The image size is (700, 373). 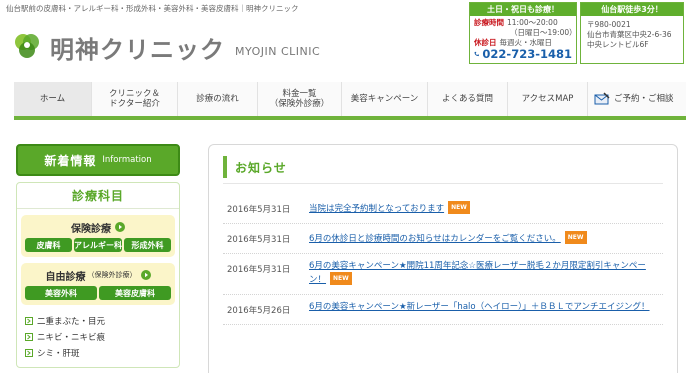 I want to click on news-link: 当院は完全予約制となっております NEW, so click(x=485, y=208).